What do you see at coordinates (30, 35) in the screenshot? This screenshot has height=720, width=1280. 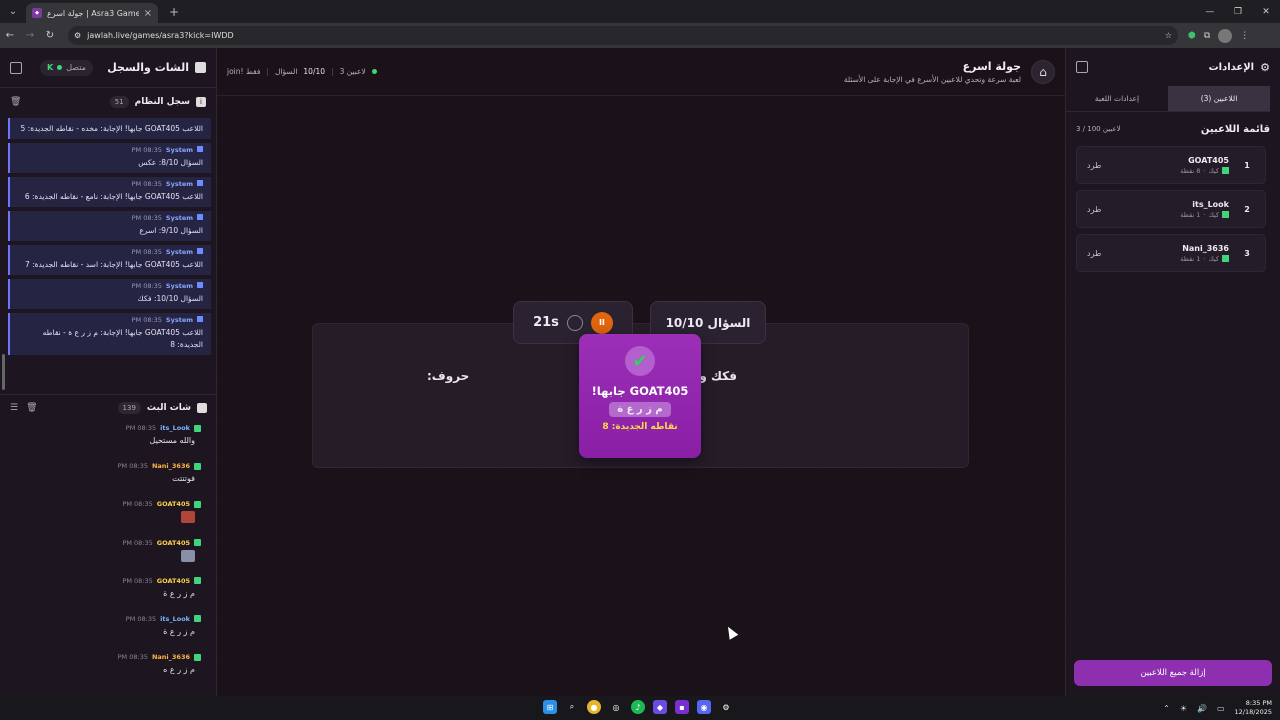 I see `forward-icon: →` at bounding box center [30, 35].